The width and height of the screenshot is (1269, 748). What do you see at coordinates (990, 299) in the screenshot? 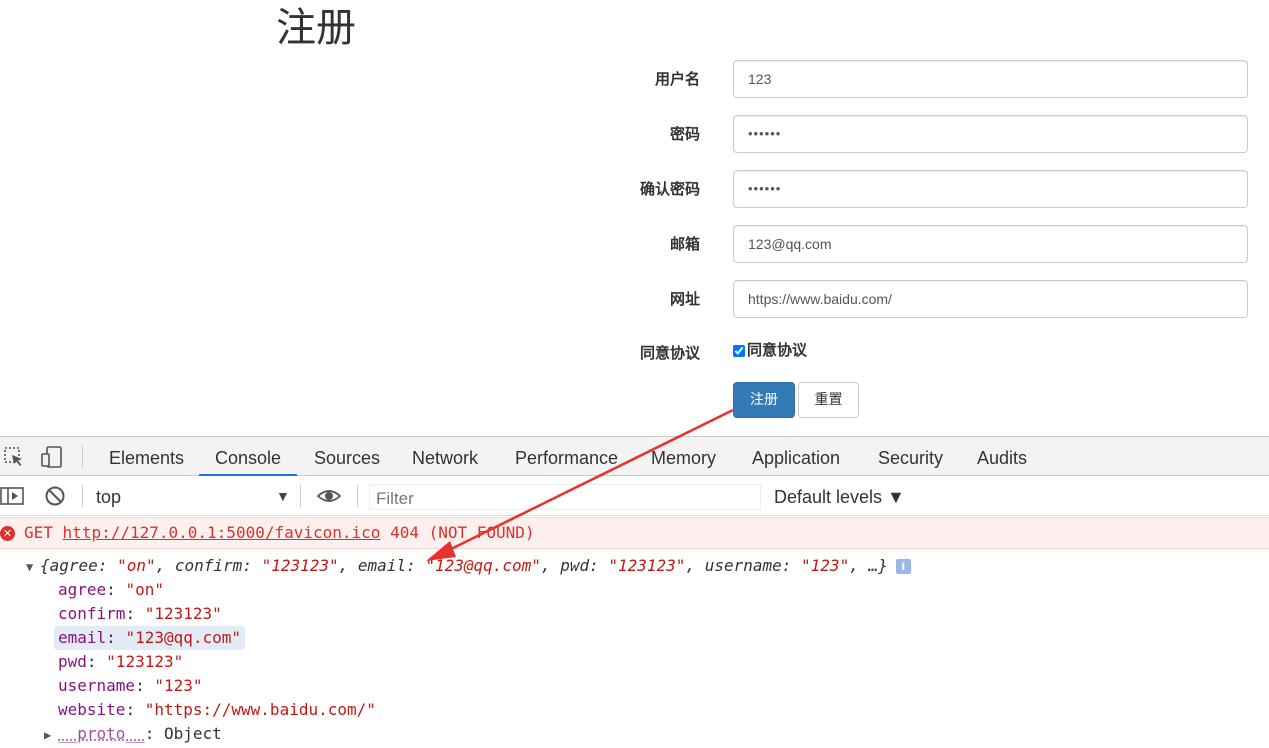
I see `website-input: https://www.baidu.com/` at bounding box center [990, 299].